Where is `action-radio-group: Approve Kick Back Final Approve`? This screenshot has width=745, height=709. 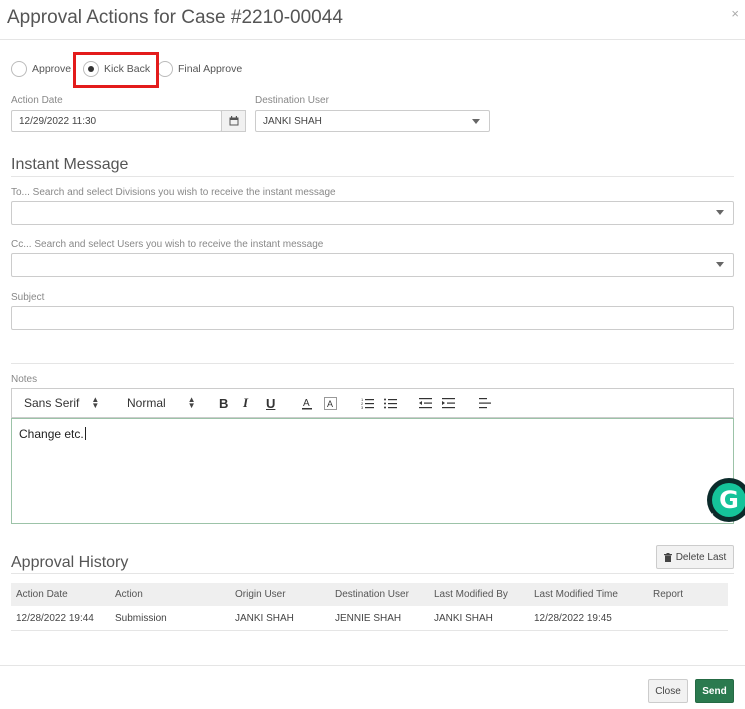 action-radio-group: Approve Kick Back Final Approve is located at coordinates (161, 70).